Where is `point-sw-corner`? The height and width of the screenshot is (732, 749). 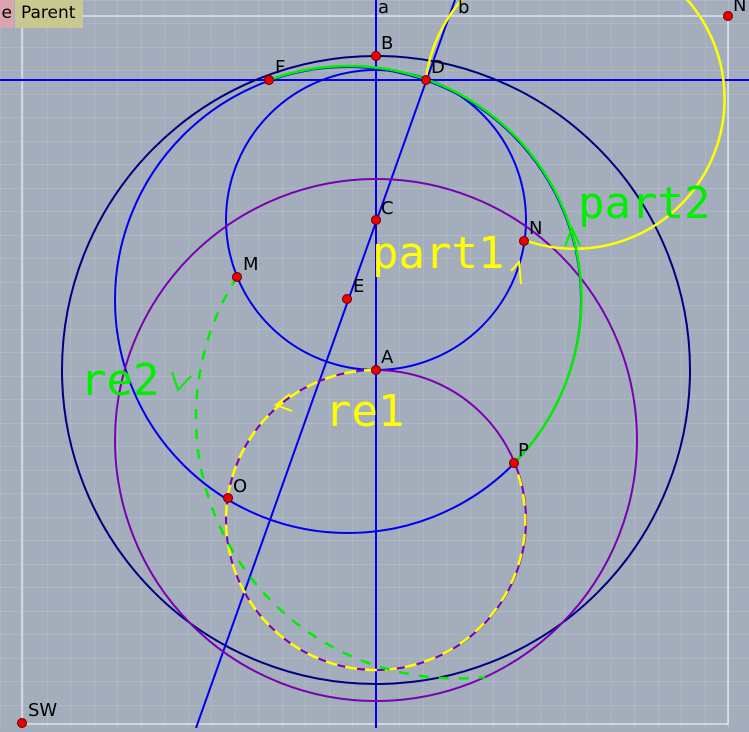 point-sw-corner is located at coordinates (22, 723).